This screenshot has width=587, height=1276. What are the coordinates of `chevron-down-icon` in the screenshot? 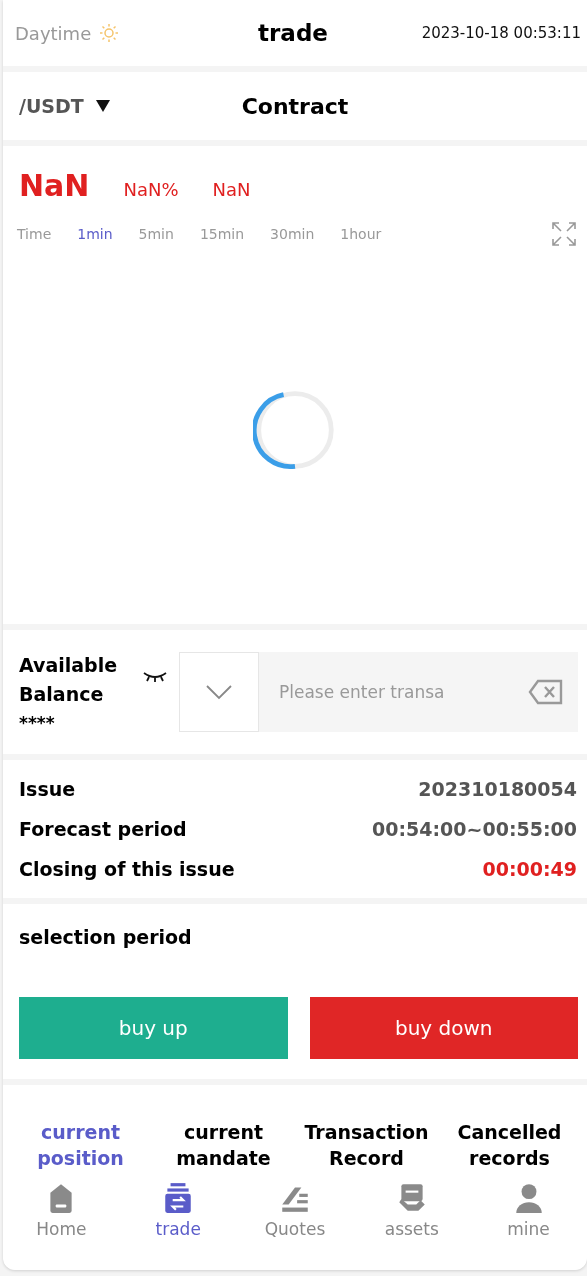 It's located at (219, 692).